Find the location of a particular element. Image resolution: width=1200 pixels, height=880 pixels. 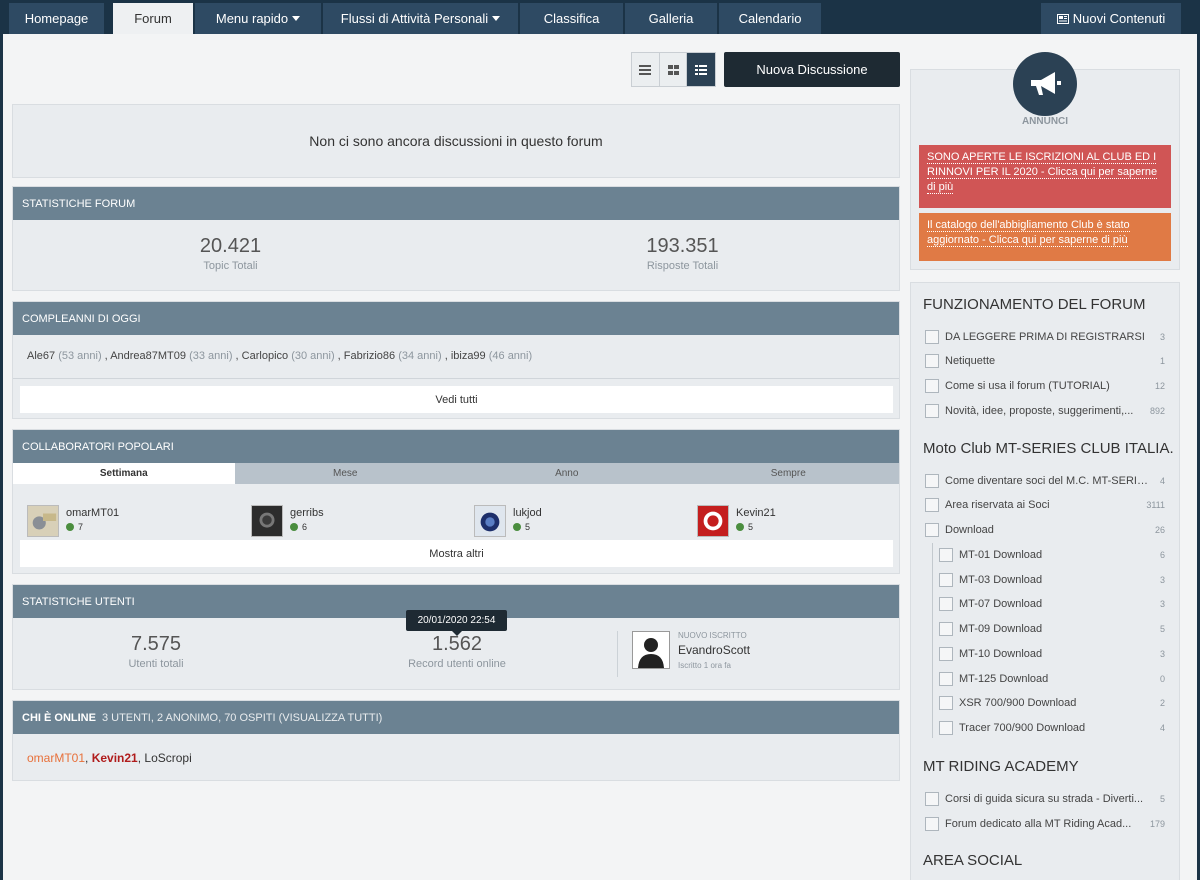

tab-homepage: Homepage is located at coordinates (56, 18).